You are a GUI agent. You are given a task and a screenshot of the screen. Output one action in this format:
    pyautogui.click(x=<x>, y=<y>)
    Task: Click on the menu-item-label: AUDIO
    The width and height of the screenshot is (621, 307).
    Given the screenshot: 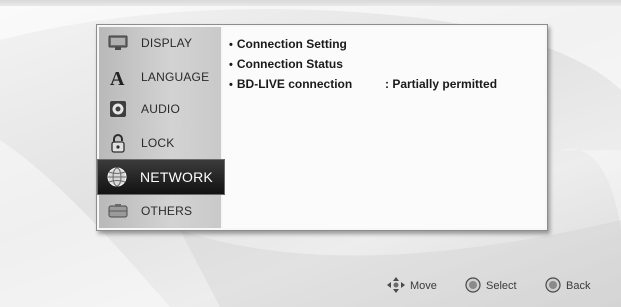 What is the action you would take?
    pyautogui.click(x=161, y=109)
    